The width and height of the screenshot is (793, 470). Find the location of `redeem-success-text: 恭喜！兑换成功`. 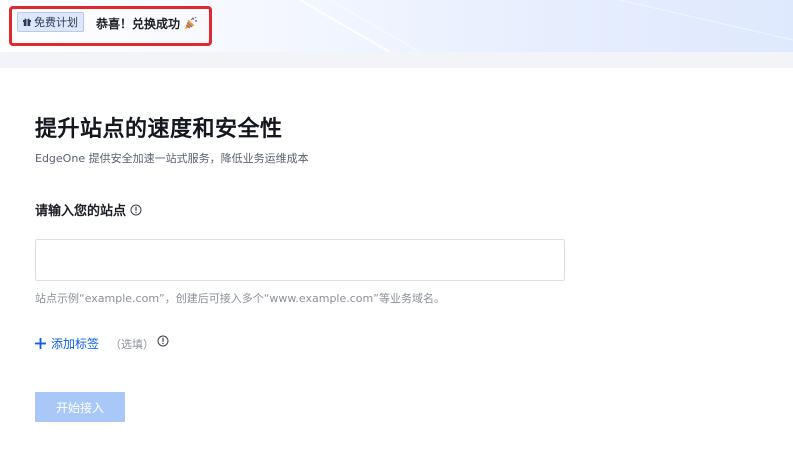

redeem-success-text: 恭喜！兑换成功 is located at coordinates (138, 23).